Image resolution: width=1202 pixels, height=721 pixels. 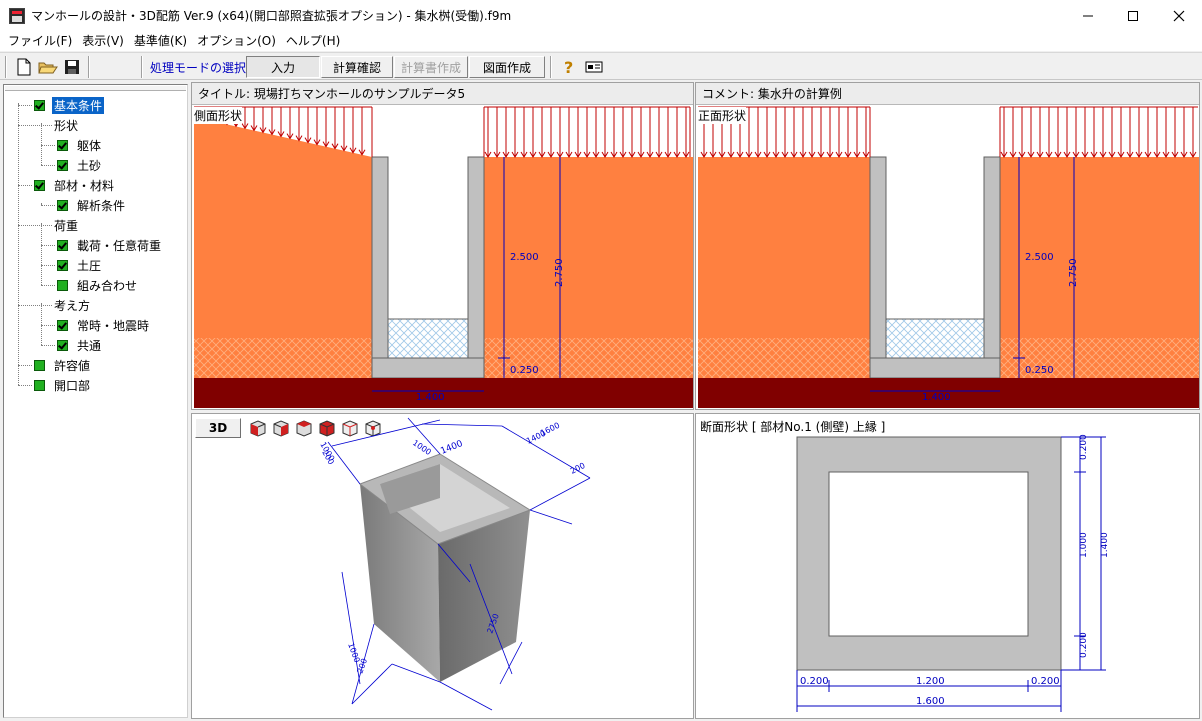 What do you see at coordinates (594, 67) in the screenshot?
I see `version-info-icon` at bounding box center [594, 67].